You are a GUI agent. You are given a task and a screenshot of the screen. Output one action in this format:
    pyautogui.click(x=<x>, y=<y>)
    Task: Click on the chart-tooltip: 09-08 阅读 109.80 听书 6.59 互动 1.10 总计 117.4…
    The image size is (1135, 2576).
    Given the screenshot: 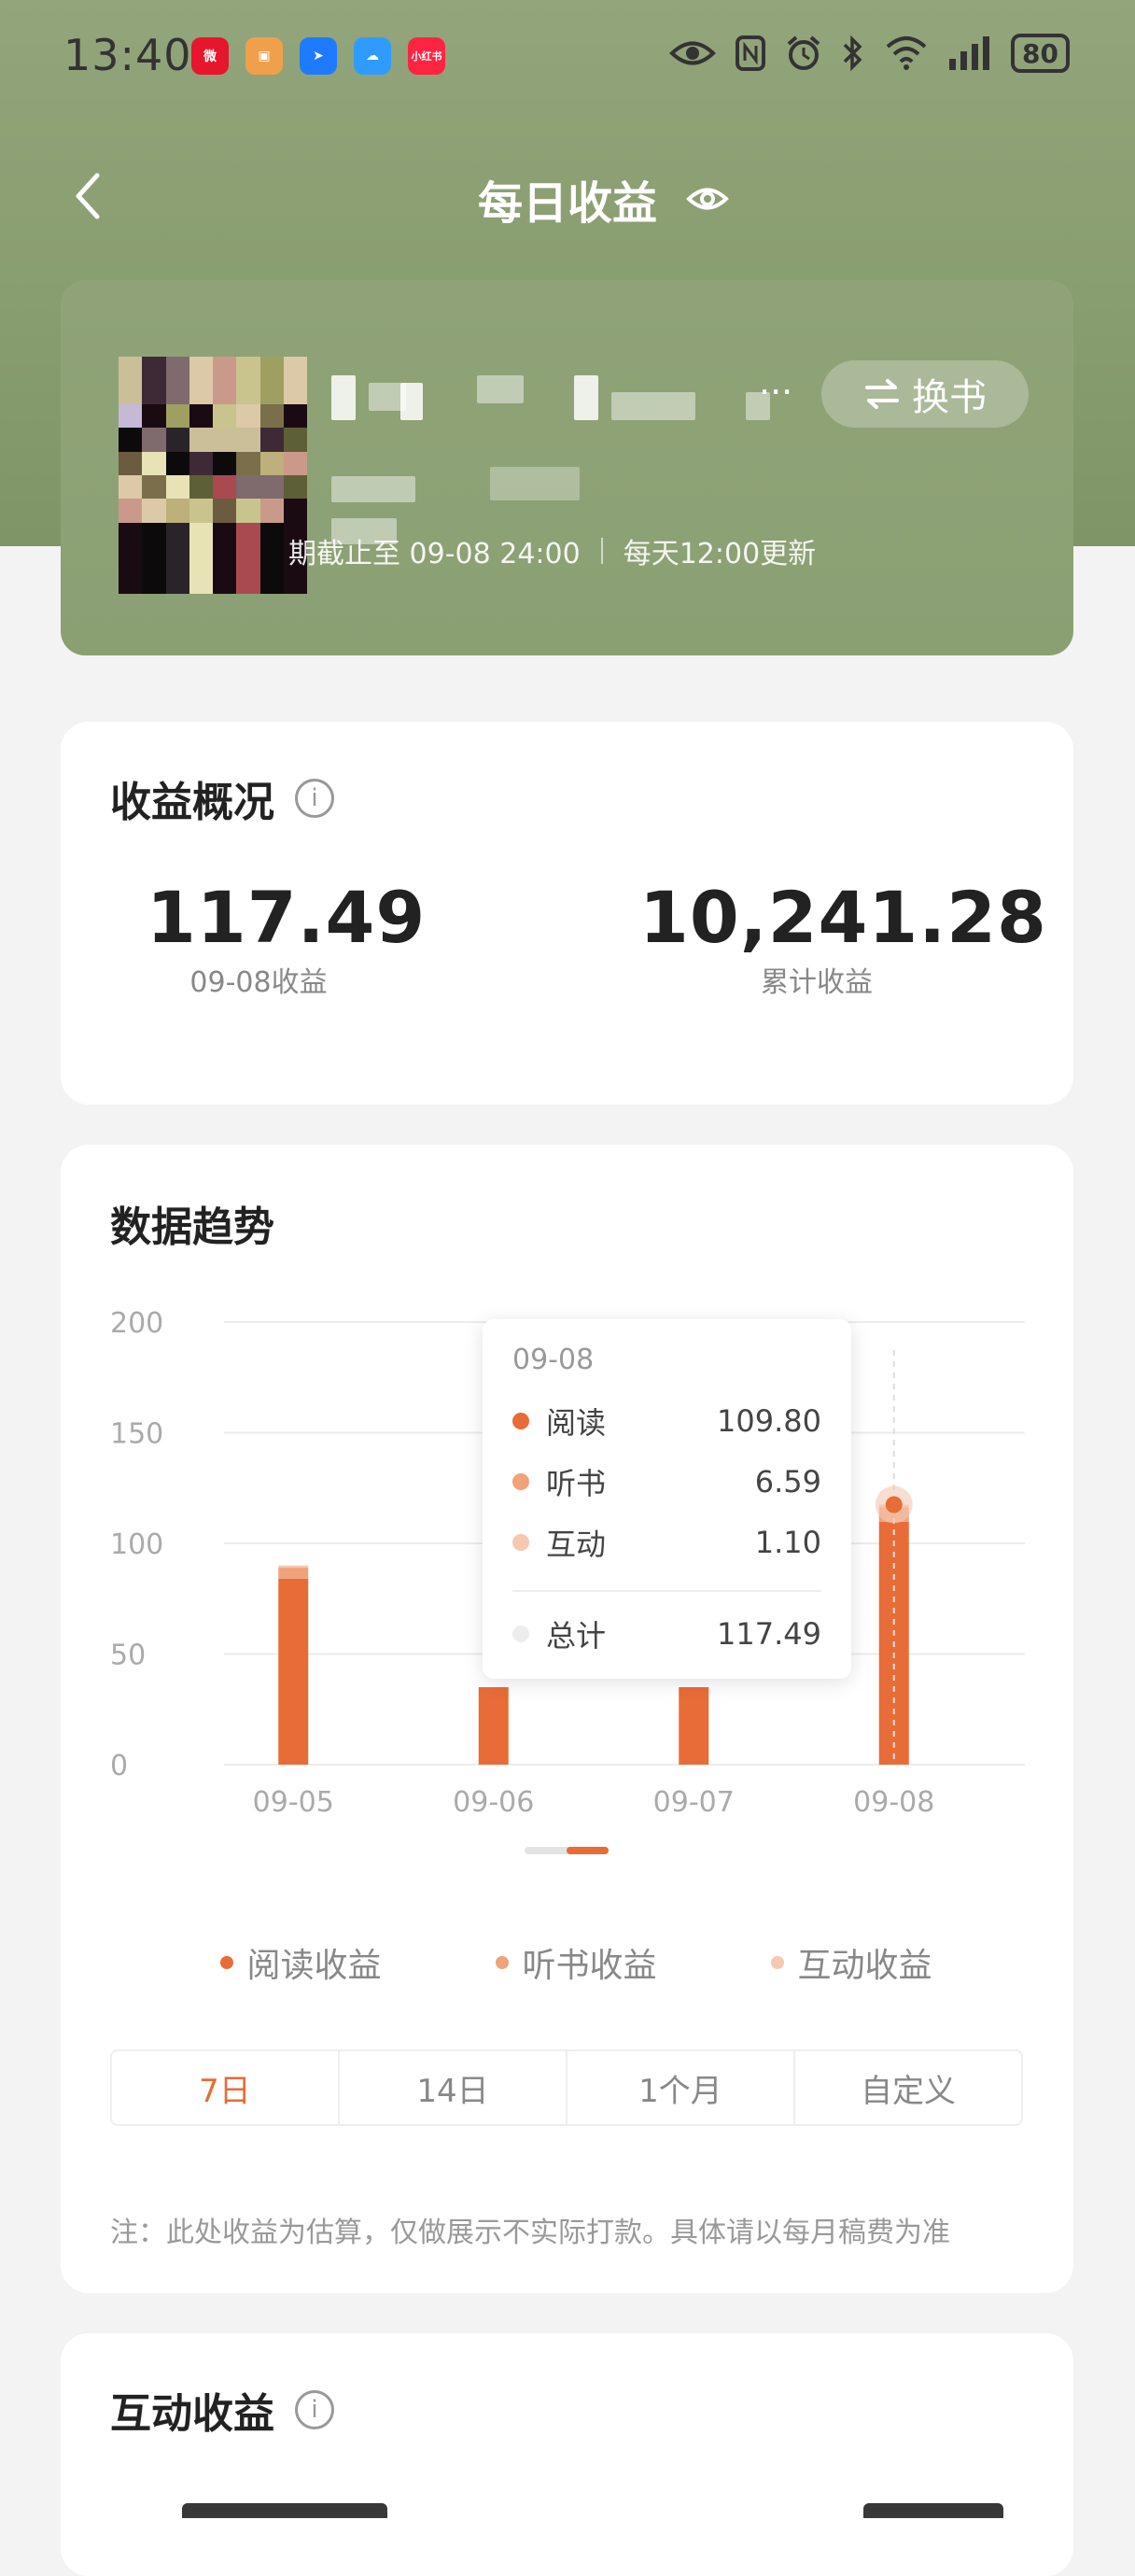 What is the action you would take?
    pyautogui.click(x=667, y=1499)
    